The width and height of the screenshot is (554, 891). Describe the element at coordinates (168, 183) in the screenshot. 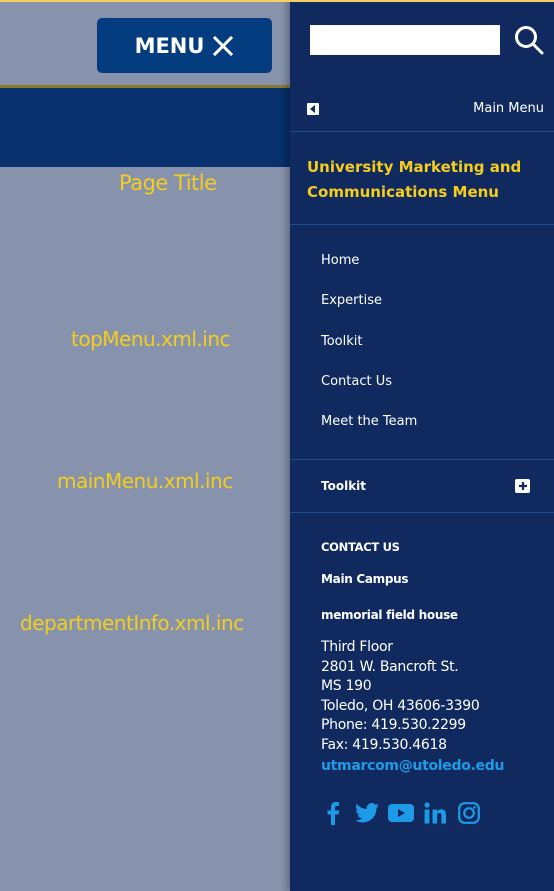

I see `page-title-annotation: Page Title` at that location.